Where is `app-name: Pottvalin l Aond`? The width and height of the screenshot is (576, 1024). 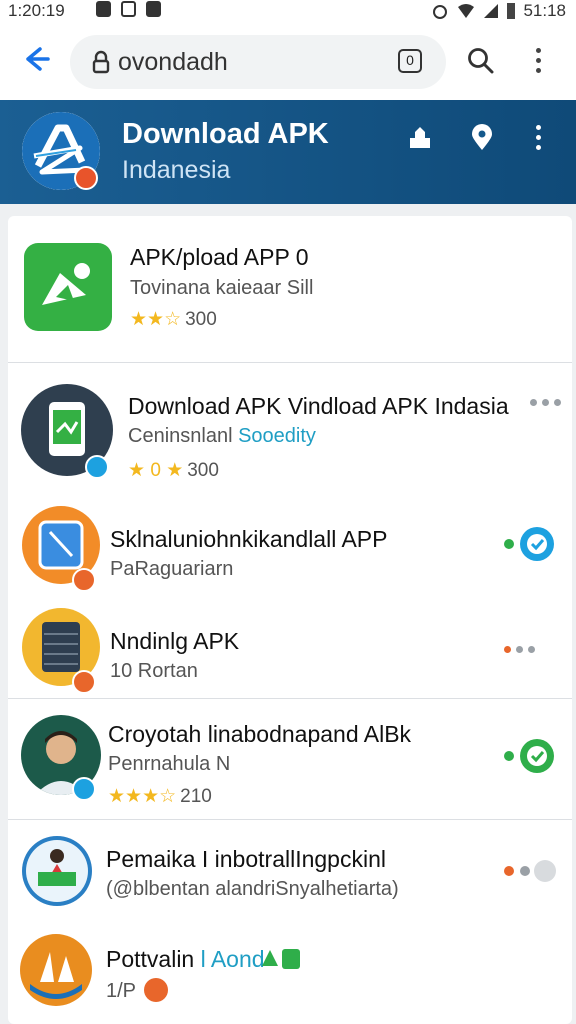
app-name: Pottvalin l Aond is located at coordinates (185, 959).